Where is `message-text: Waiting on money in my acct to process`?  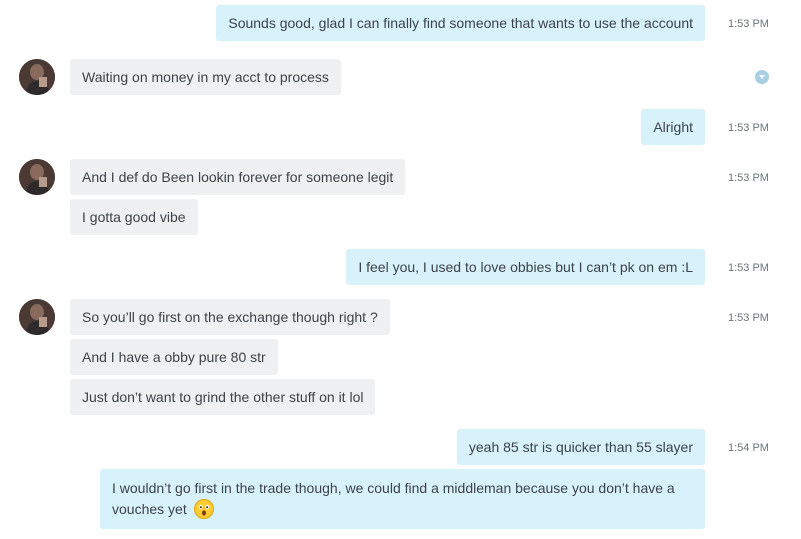
message-text: Waiting on money in my acct to process is located at coordinates (205, 77).